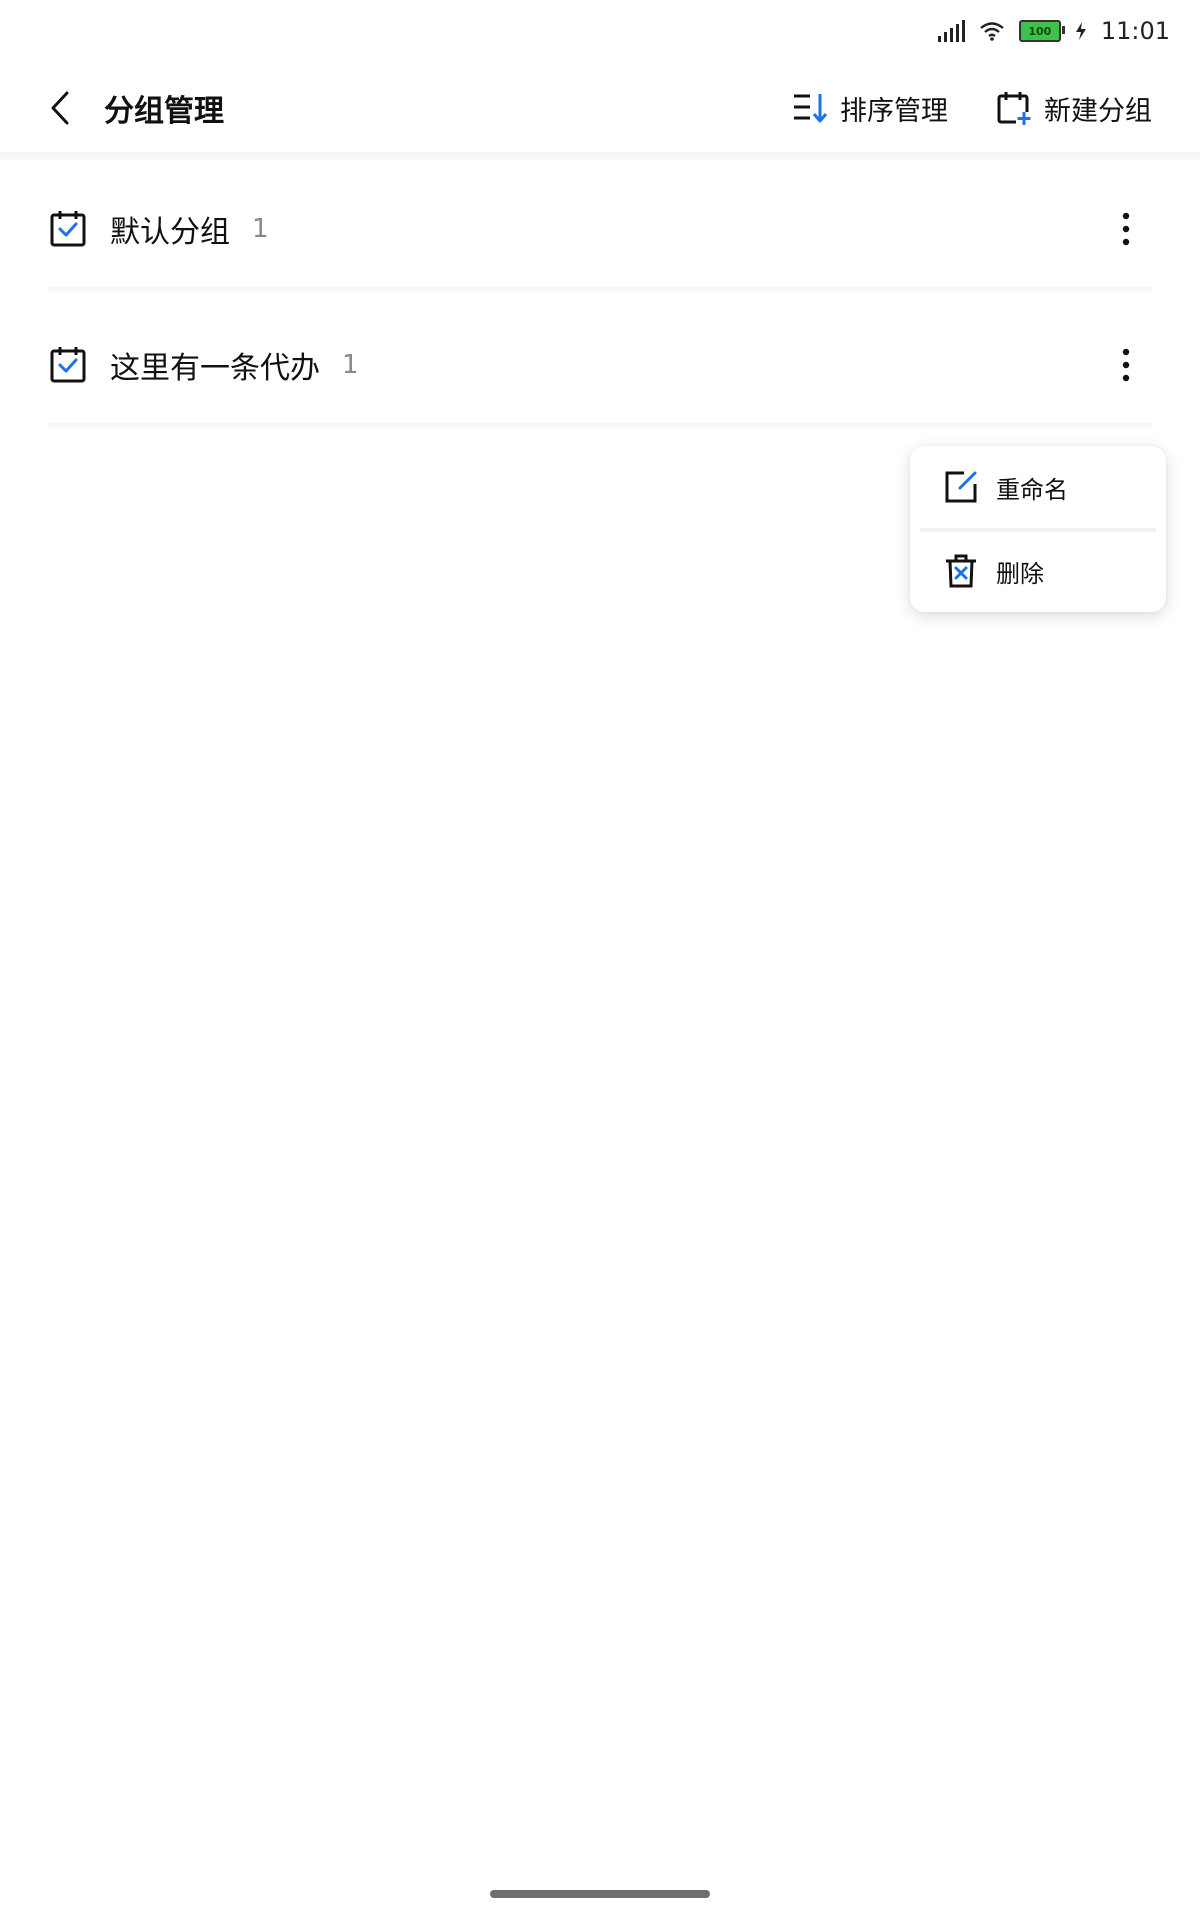  I want to click on battery-icon: 100, so click(1041, 31).